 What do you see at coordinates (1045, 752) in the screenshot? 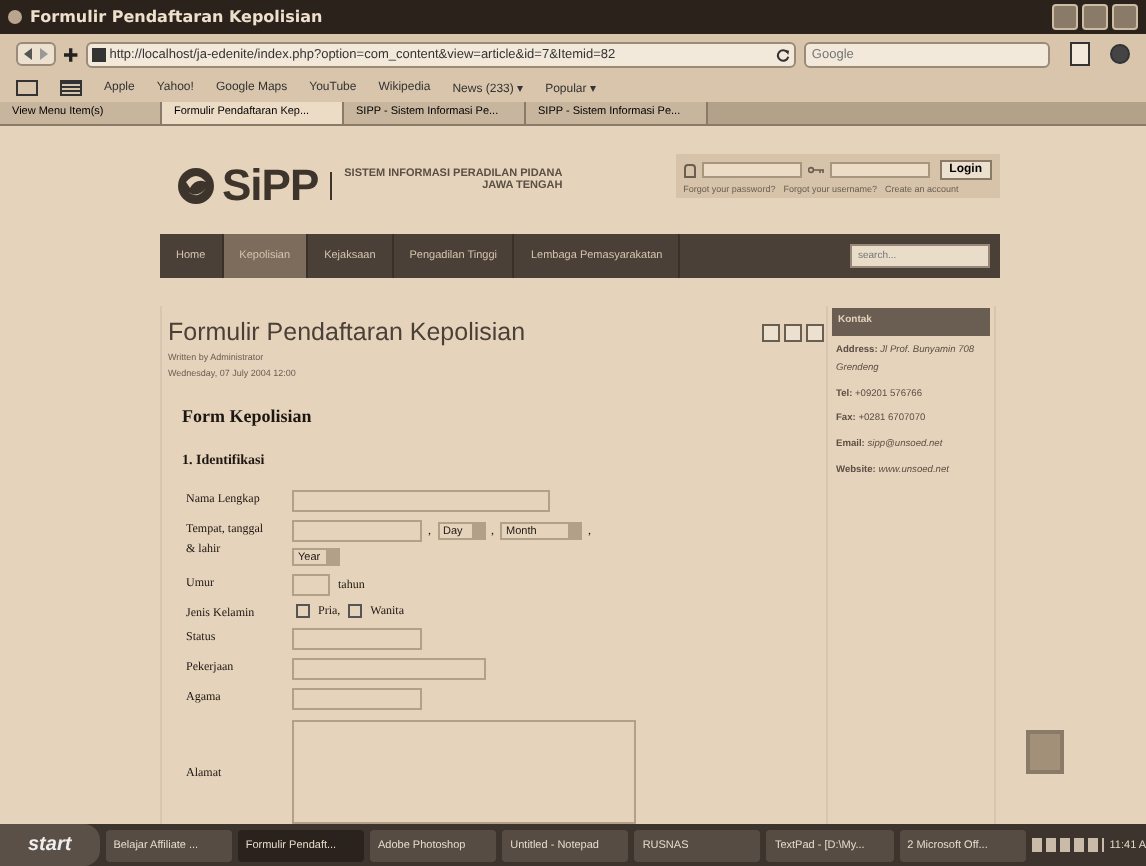
I see `scroll-down-icon` at bounding box center [1045, 752].